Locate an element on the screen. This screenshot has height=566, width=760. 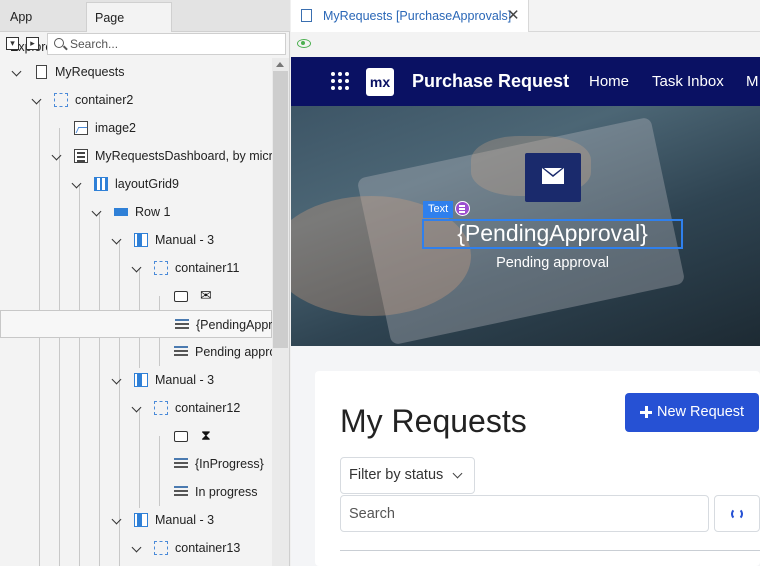
expand-all-icon: ▸ is located at coordinates (32, 43).